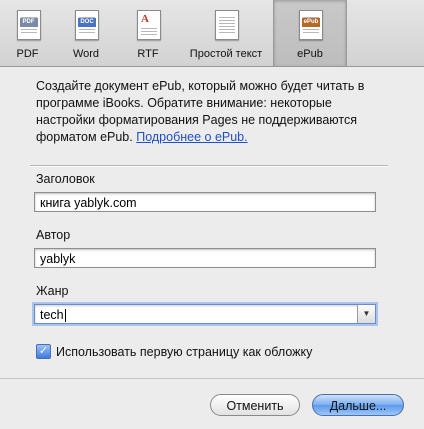 Image resolution: width=424 pixels, height=429 pixels. I want to click on learn-more-link: Подробнее о ePub., so click(191, 137).